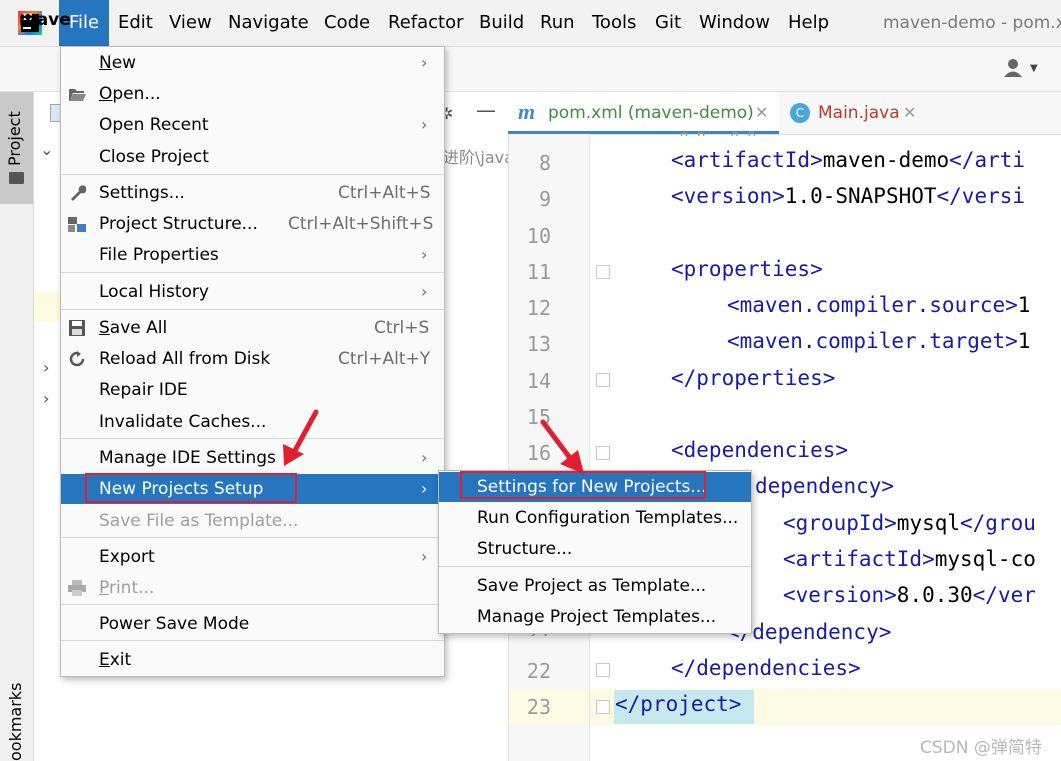 The width and height of the screenshot is (1061, 761). Describe the element at coordinates (501, 23) in the screenshot. I see `menu-build: Build` at that location.